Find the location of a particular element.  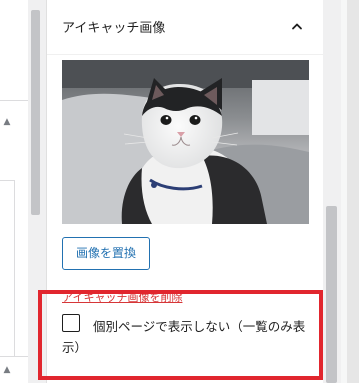

left-scrollbar-thumb is located at coordinates (35, 112).